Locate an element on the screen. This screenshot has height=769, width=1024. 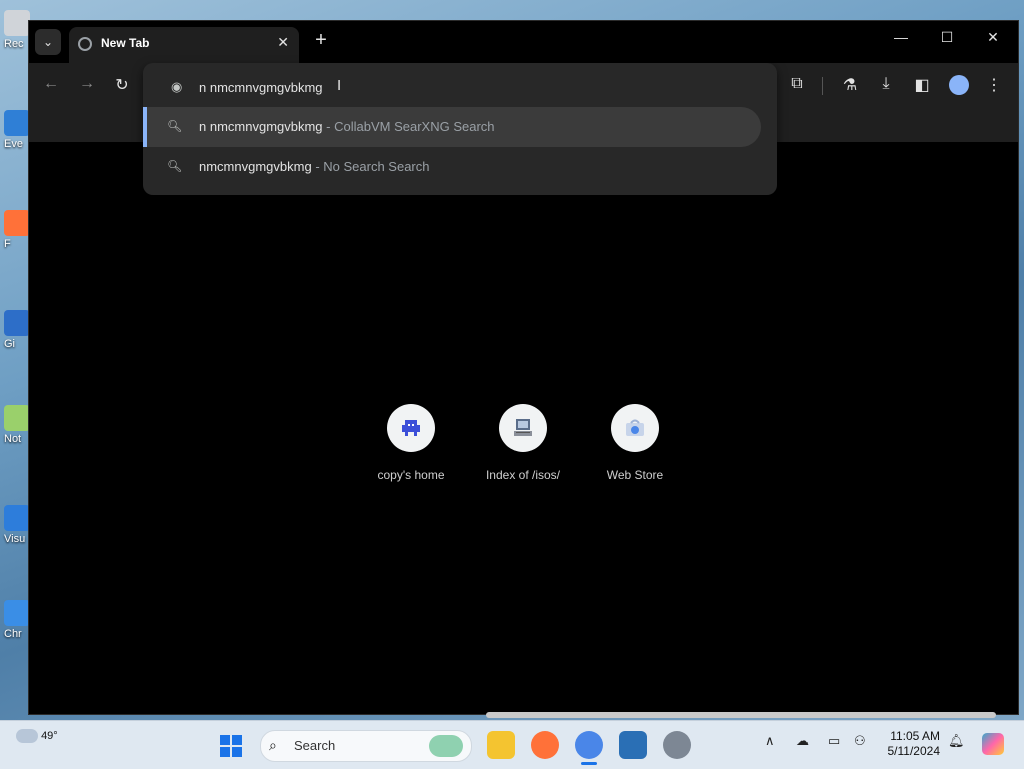
shortcut-copys-home: copy's home is located at coordinates (411, 443).